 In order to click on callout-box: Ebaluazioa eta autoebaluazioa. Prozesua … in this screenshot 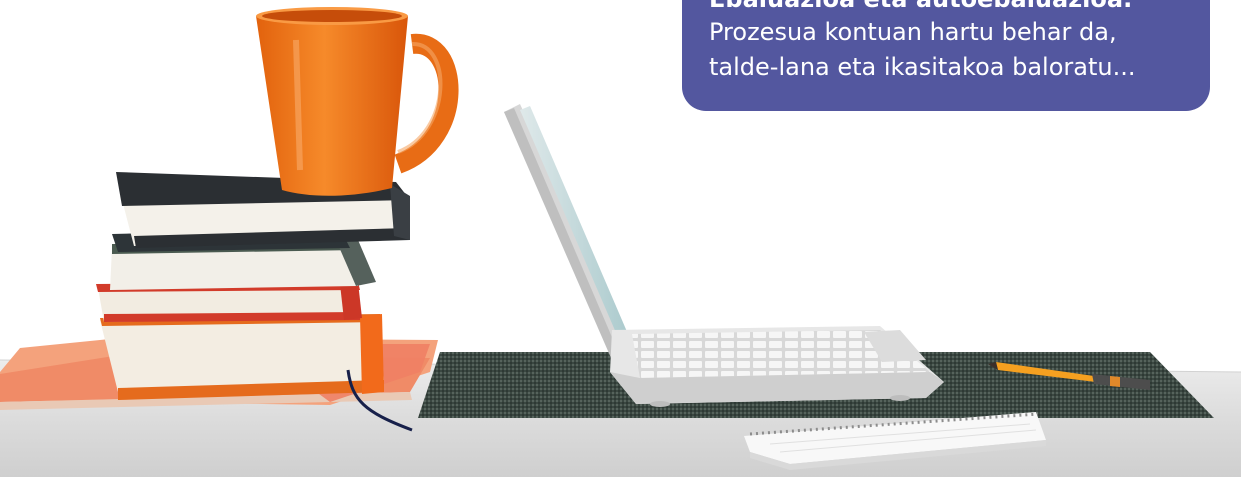, I will do `click(946, 55)`.